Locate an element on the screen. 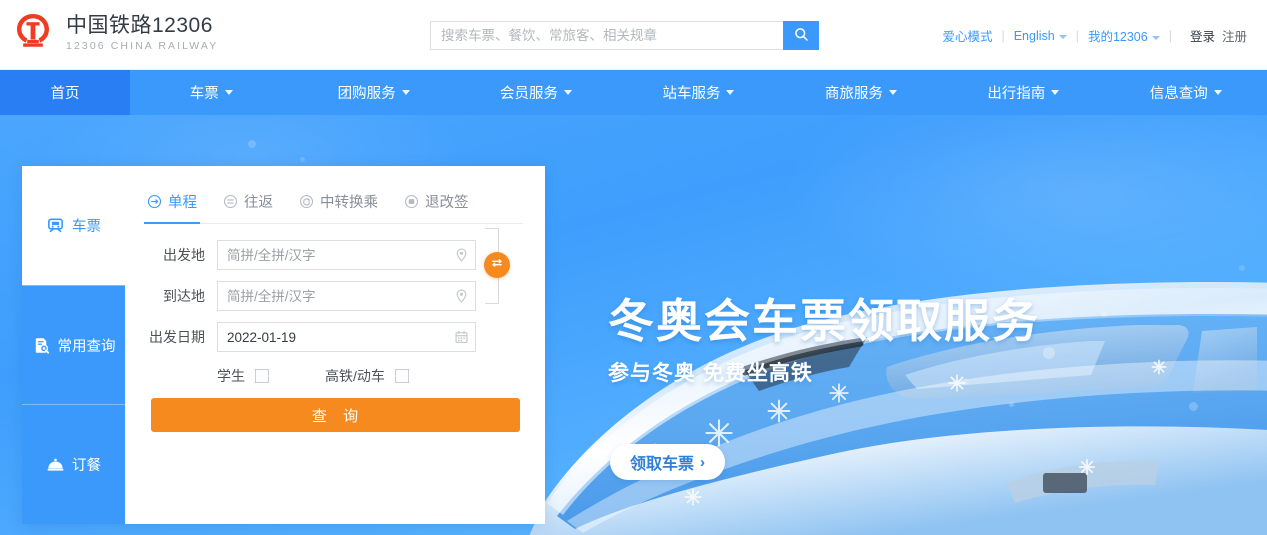  my-account-menu: 我的12306 is located at coordinates (1124, 35).